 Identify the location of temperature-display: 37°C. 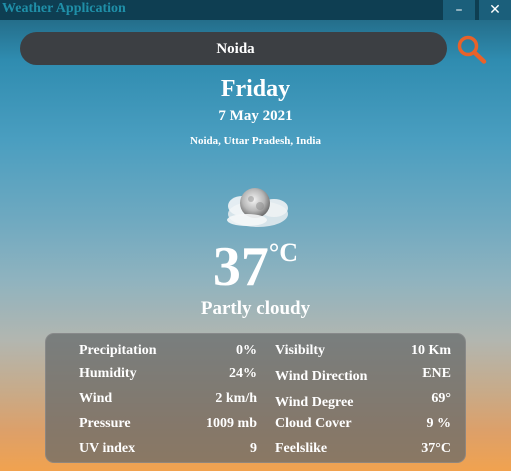
(255, 267).